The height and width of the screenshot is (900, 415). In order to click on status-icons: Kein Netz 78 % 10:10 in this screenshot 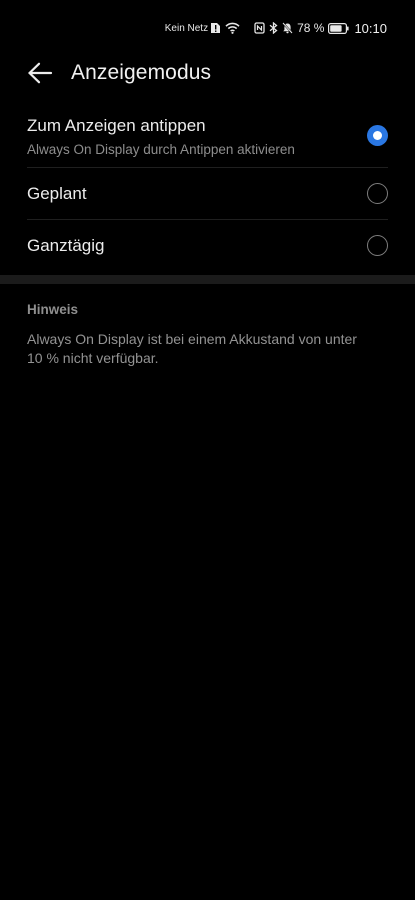, I will do `click(276, 28)`.